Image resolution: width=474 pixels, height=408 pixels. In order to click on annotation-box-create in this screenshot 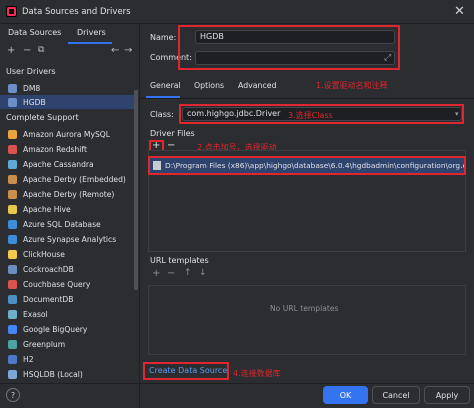, I will do `click(186, 371)`.